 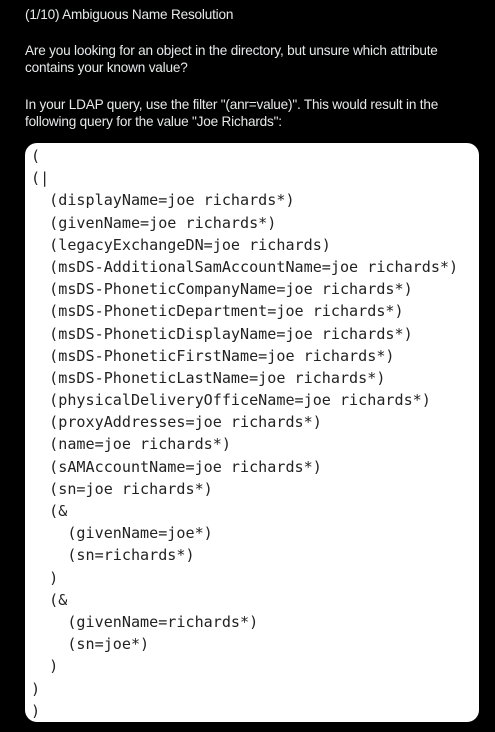 I want to click on code-line: (|, so click(x=40, y=178).